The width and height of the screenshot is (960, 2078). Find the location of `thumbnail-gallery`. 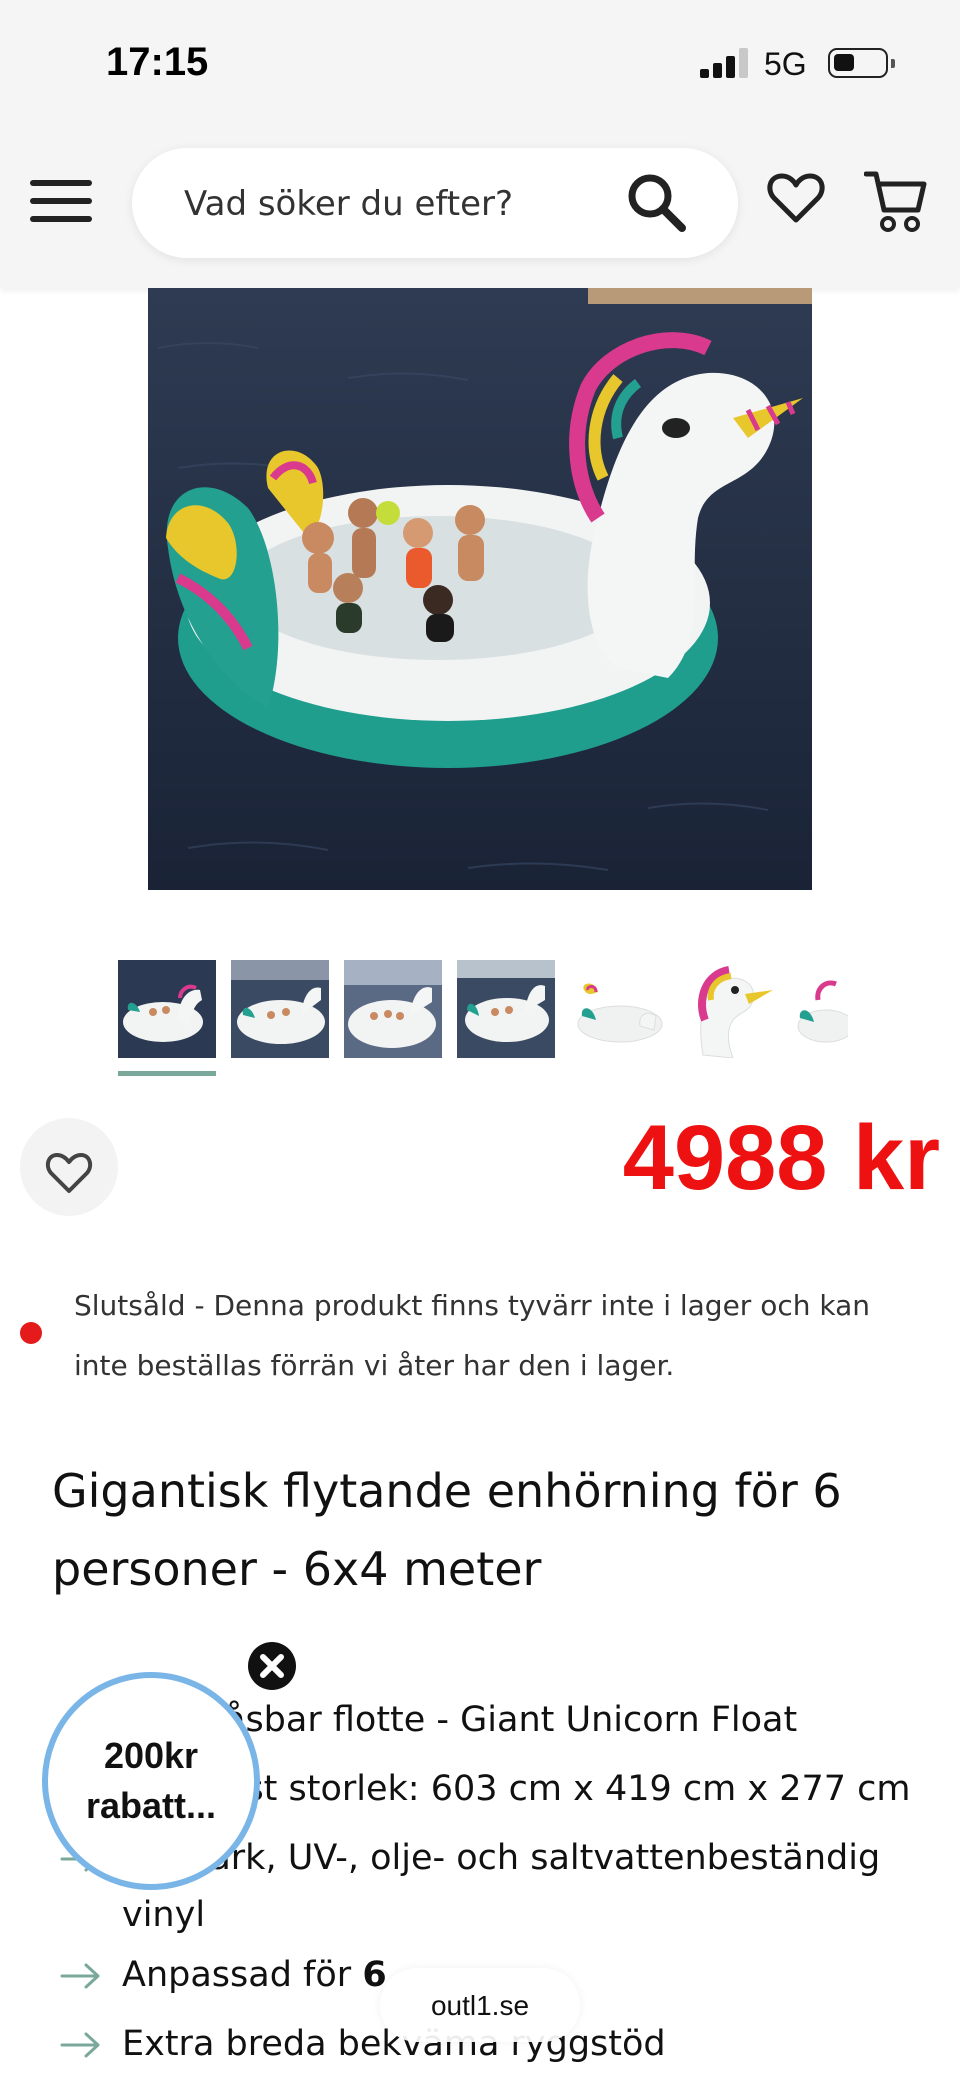

thumbnail-gallery is located at coordinates (483, 1020).